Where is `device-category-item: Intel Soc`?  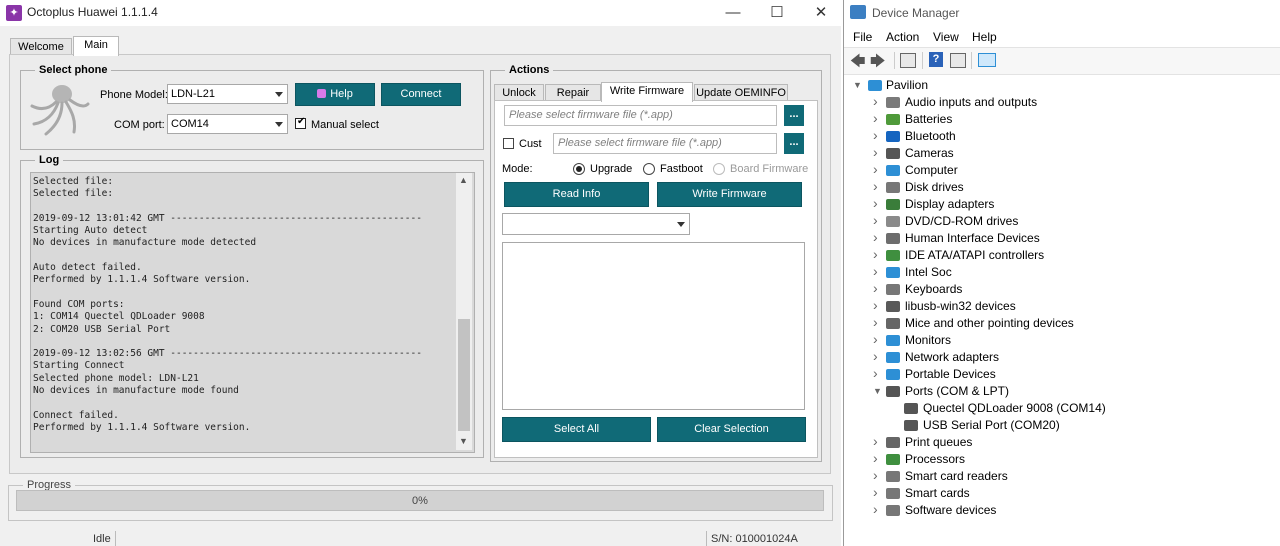 device-category-item: Intel Soc is located at coordinates (928, 272).